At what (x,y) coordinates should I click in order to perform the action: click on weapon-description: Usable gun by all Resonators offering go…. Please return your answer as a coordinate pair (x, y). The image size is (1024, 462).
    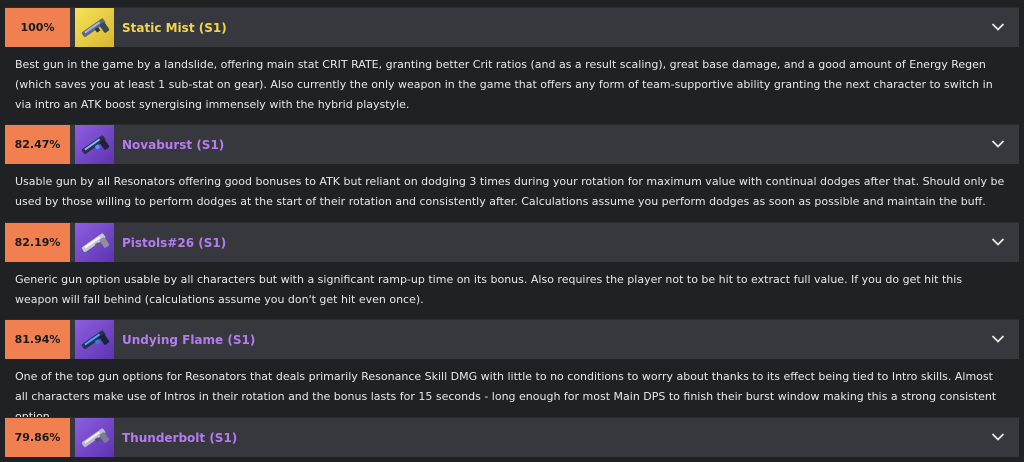
    Looking at the image, I should click on (512, 193).